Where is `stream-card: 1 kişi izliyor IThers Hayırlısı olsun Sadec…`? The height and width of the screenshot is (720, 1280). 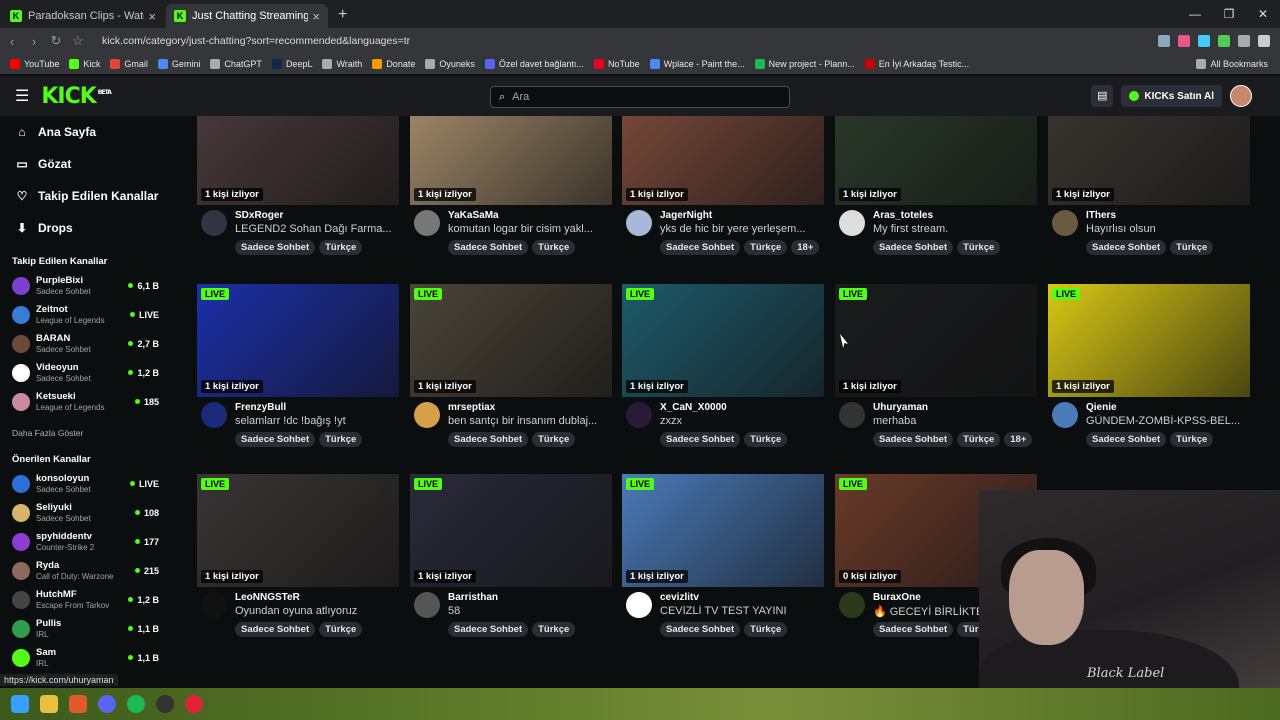
stream-card: 1 kişi izliyor IThers Hayırlısı olsun Sadec… is located at coordinates (1149, 190).